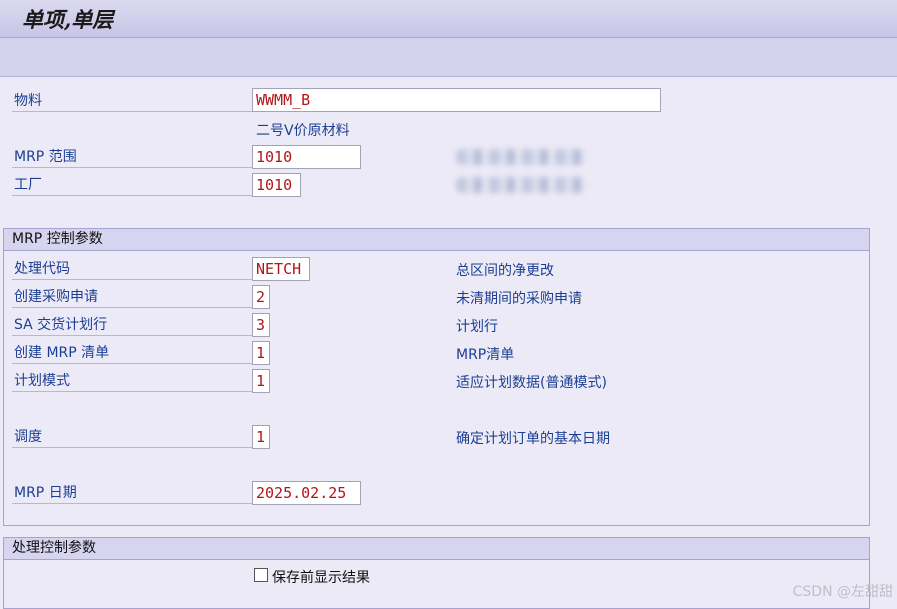  I want to click on scheduling-description: 确定计划订单的基本日期, so click(533, 439).